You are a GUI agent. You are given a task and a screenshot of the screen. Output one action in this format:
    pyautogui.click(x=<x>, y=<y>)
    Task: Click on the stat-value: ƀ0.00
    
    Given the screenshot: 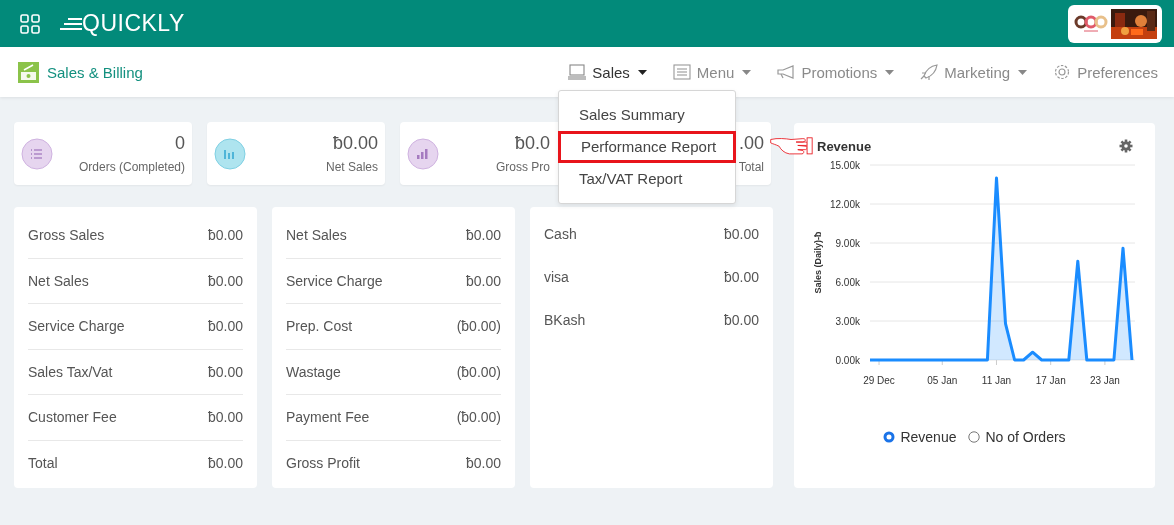 What is the action you would take?
    pyautogui.click(x=355, y=143)
    